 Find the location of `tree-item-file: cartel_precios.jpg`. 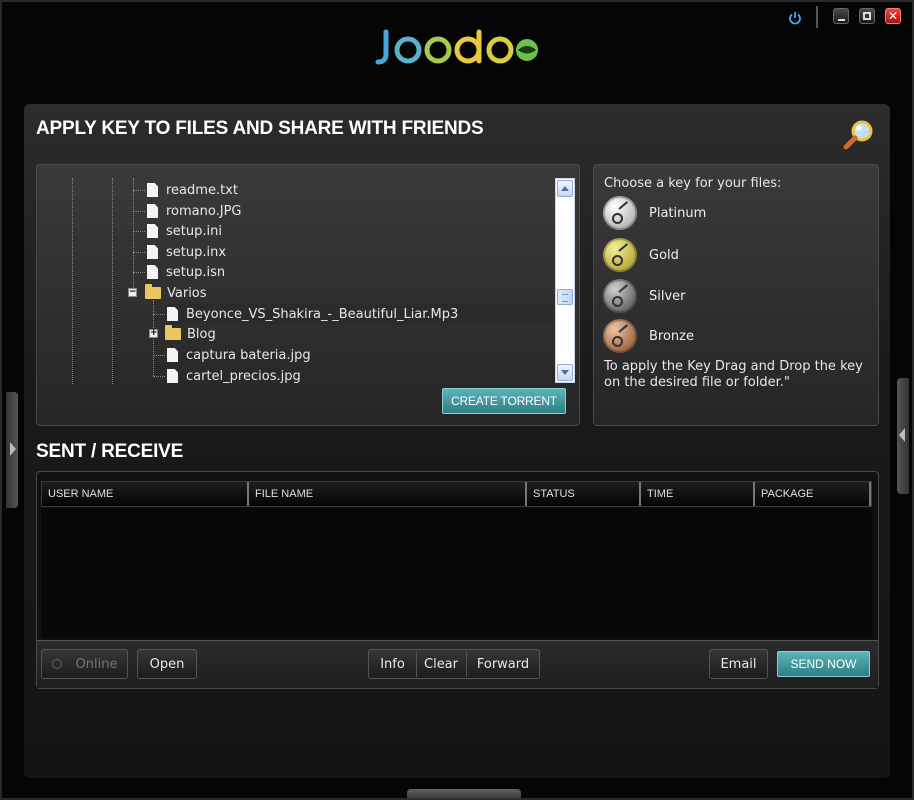

tree-item-file: cartel_precios.jpg is located at coordinates (234, 376).